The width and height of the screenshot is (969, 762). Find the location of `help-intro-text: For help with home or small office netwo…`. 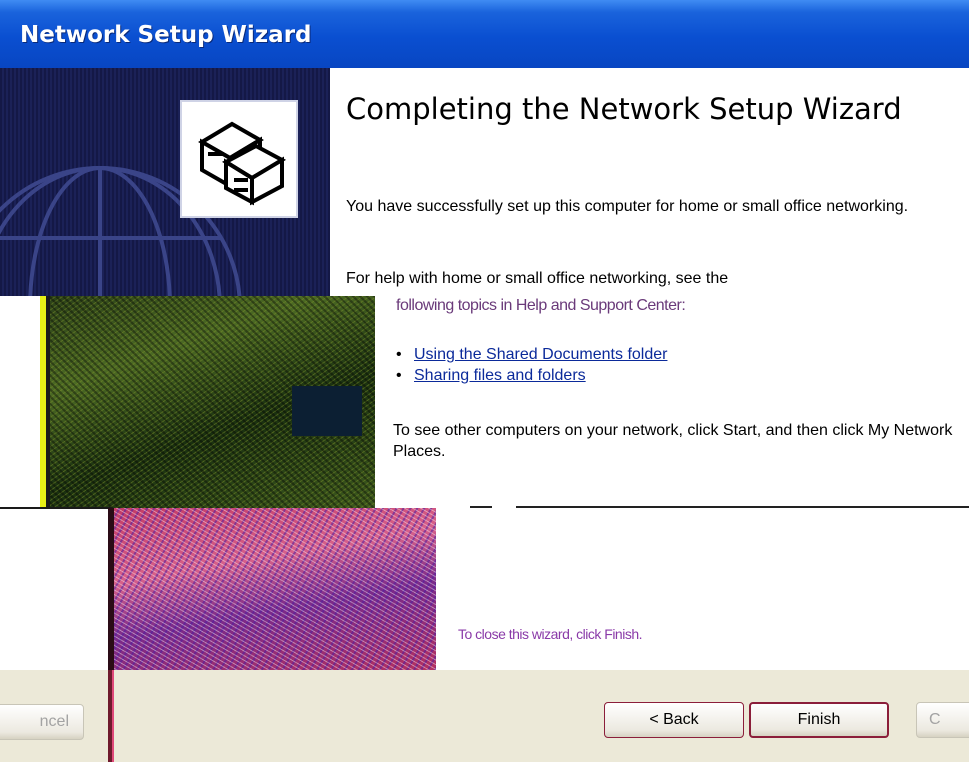

help-intro-text: For help with home or small office netwo… is located at coordinates (537, 278).